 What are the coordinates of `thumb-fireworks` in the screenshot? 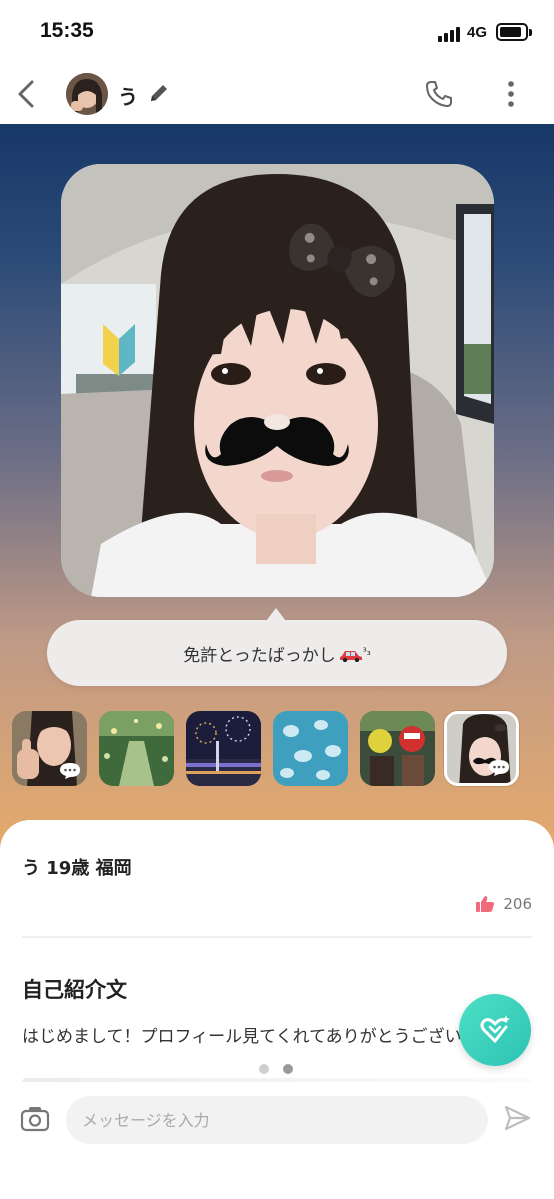 It's located at (223, 748).